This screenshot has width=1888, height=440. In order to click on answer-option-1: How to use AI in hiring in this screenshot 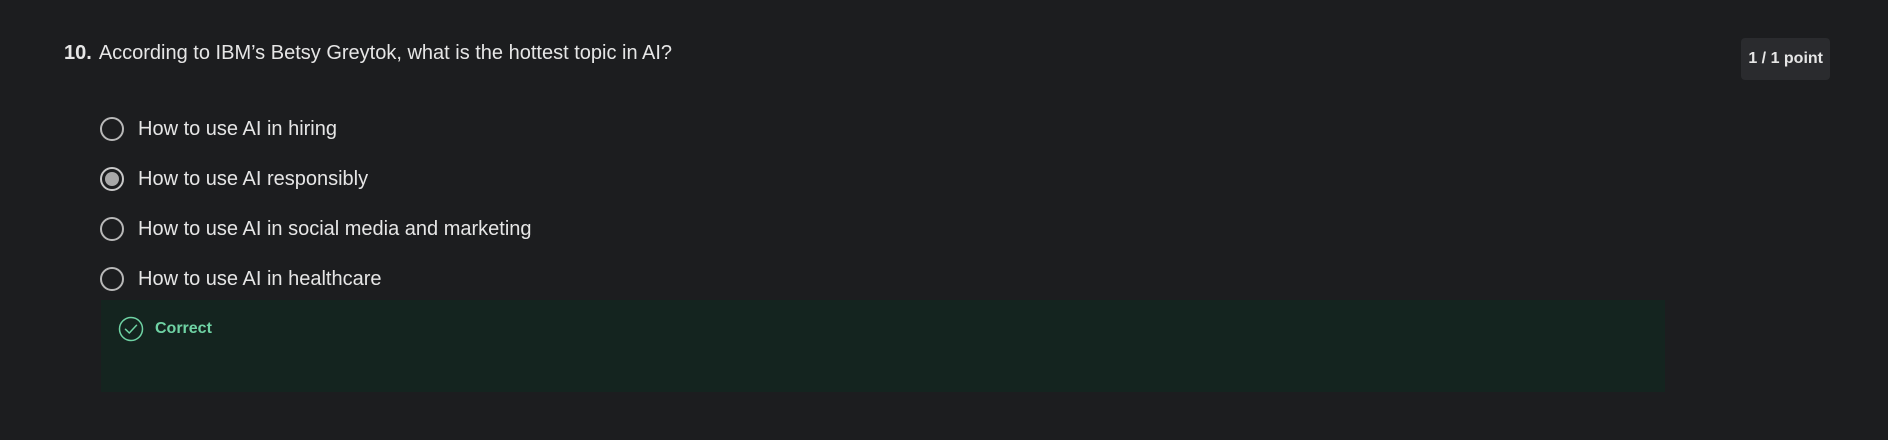, I will do `click(316, 129)`.